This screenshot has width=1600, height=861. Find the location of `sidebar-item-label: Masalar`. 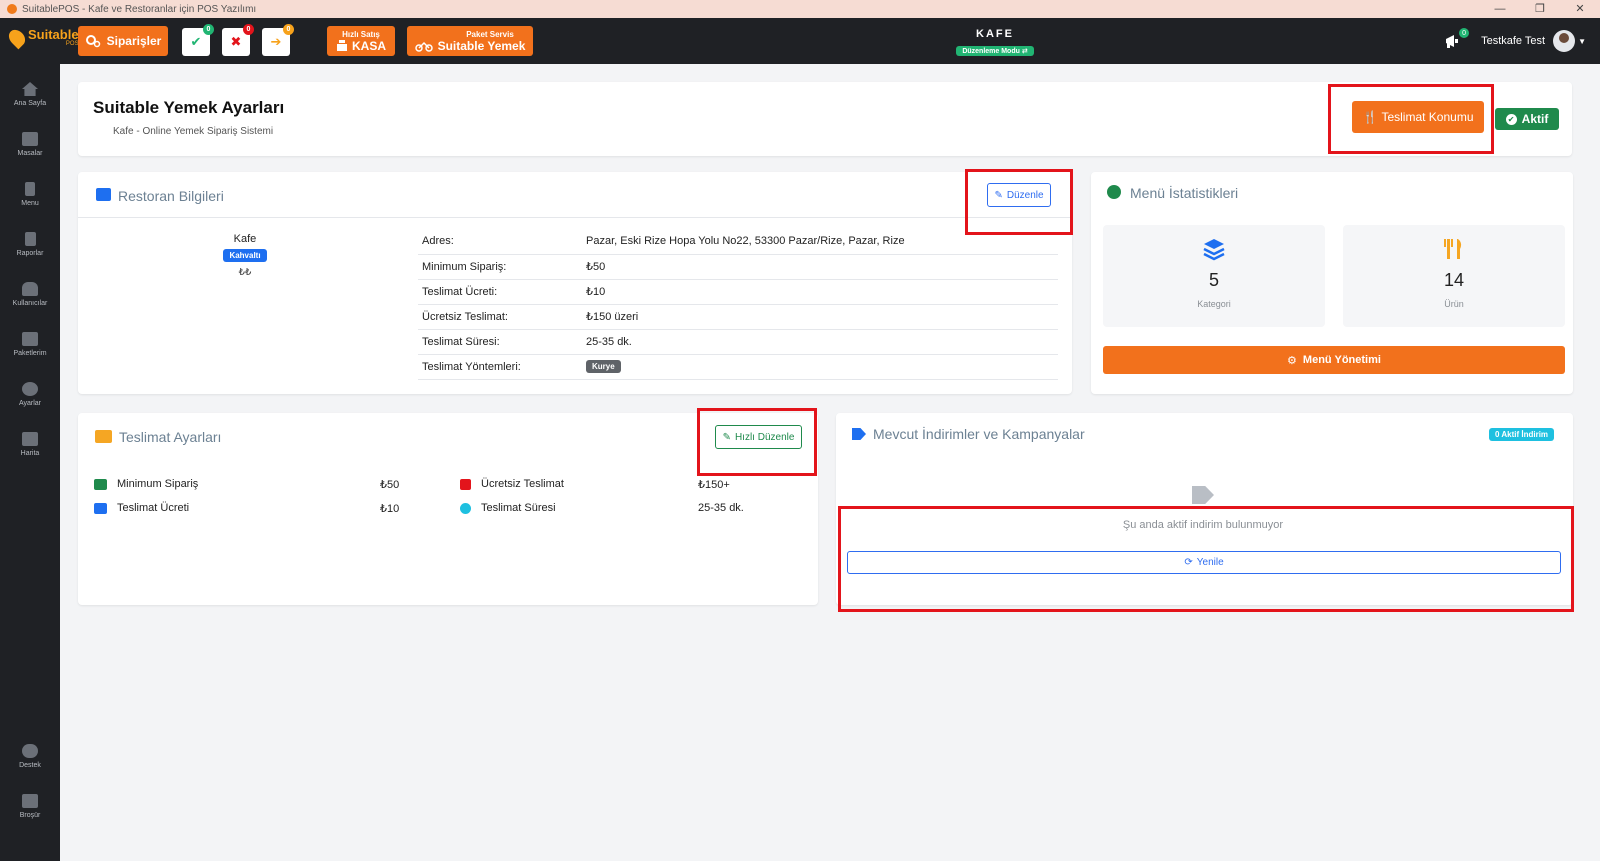

sidebar-item-label: Masalar is located at coordinates (30, 153).